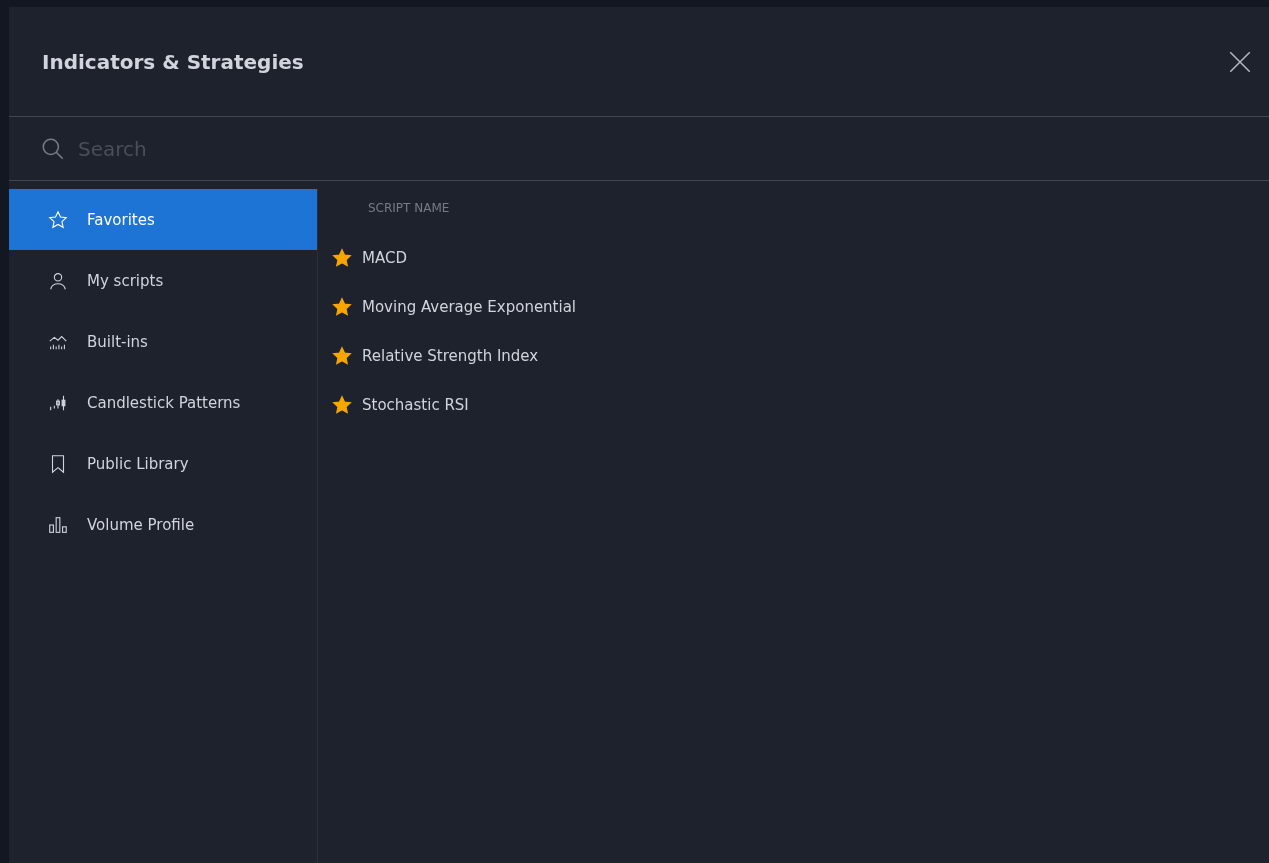 This screenshot has height=863, width=1269. What do you see at coordinates (409, 209) in the screenshot?
I see `column-header: SCRIPT NAME` at bounding box center [409, 209].